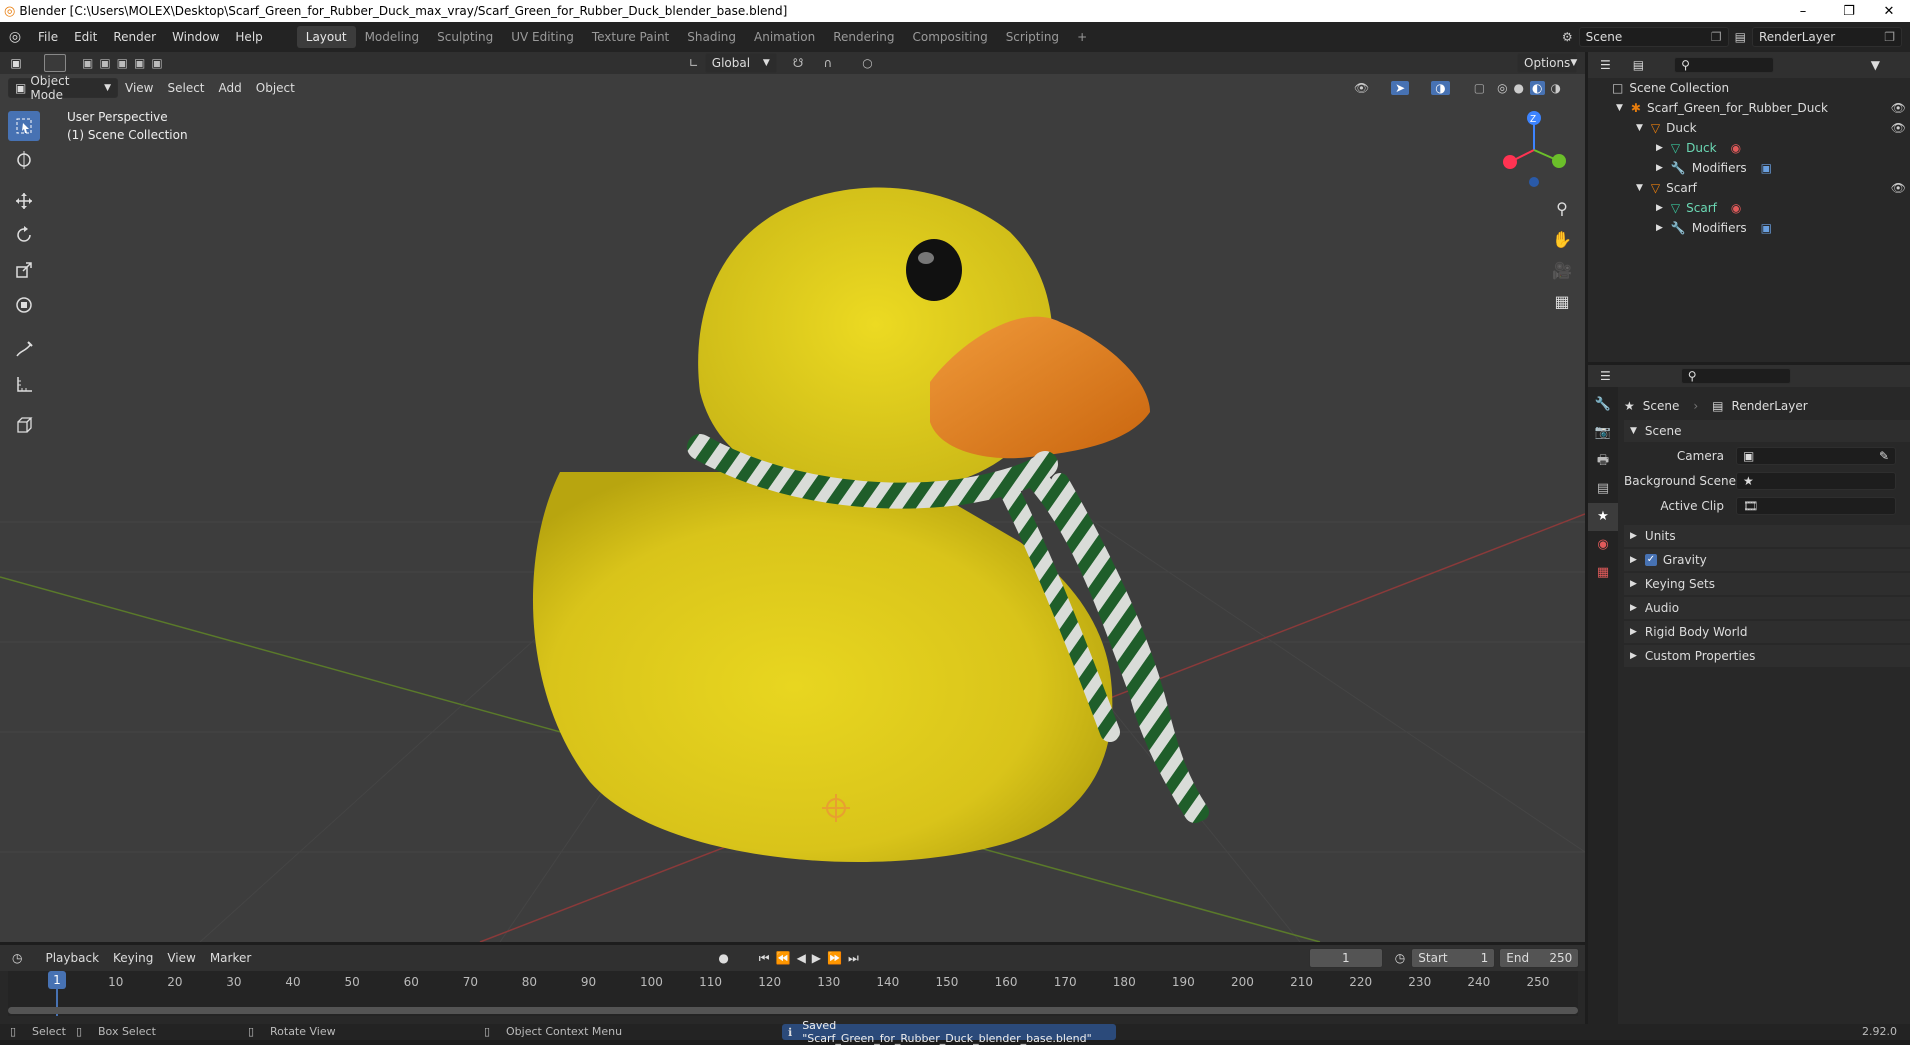 The height and width of the screenshot is (1045, 1910). Describe the element at coordinates (1539, 958) in the screenshot. I see `end-frame-field: End 250` at that location.